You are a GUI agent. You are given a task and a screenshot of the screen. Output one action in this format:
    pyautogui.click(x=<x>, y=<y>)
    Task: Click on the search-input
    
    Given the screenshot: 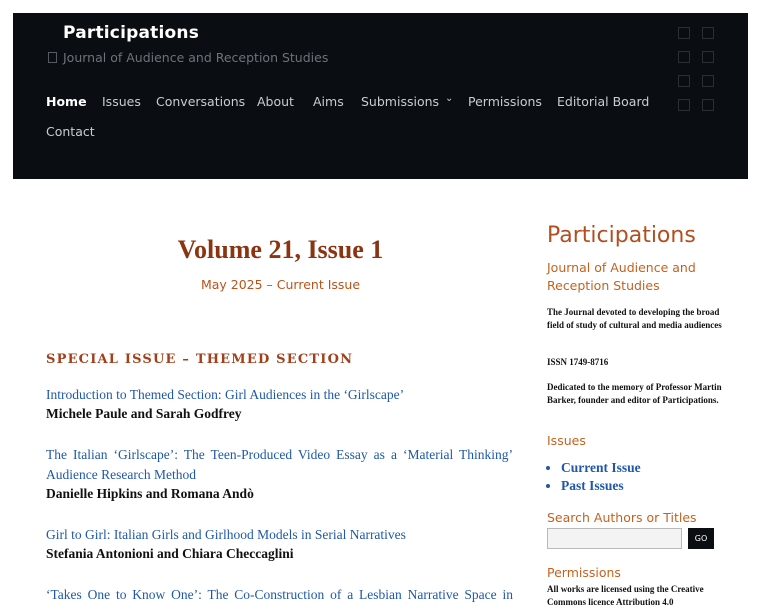 What is the action you would take?
    pyautogui.click(x=614, y=538)
    